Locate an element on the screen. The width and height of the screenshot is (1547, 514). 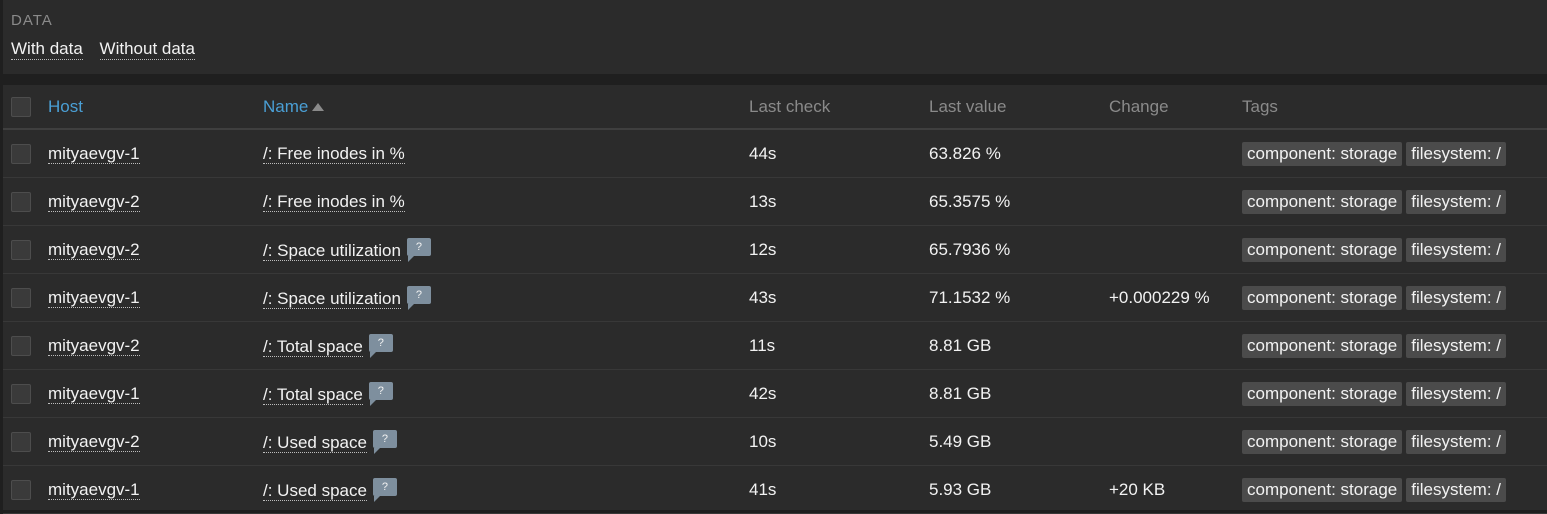
filter-with-data-link: With data is located at coordinates (47, 49).